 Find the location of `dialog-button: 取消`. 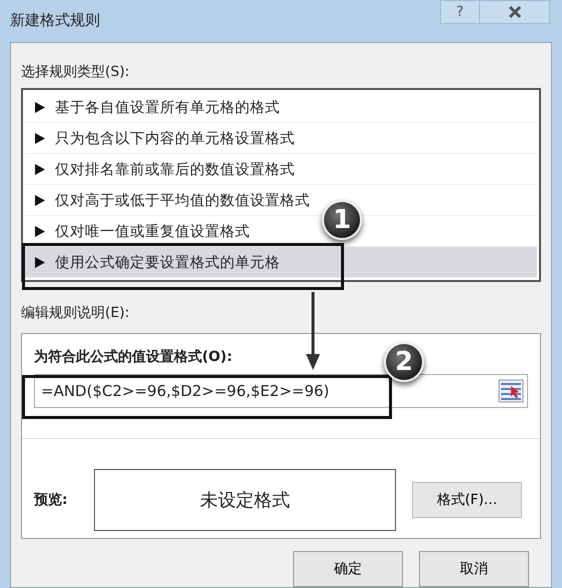

dialog-button: 取消 is located at coordinates (474, 569).